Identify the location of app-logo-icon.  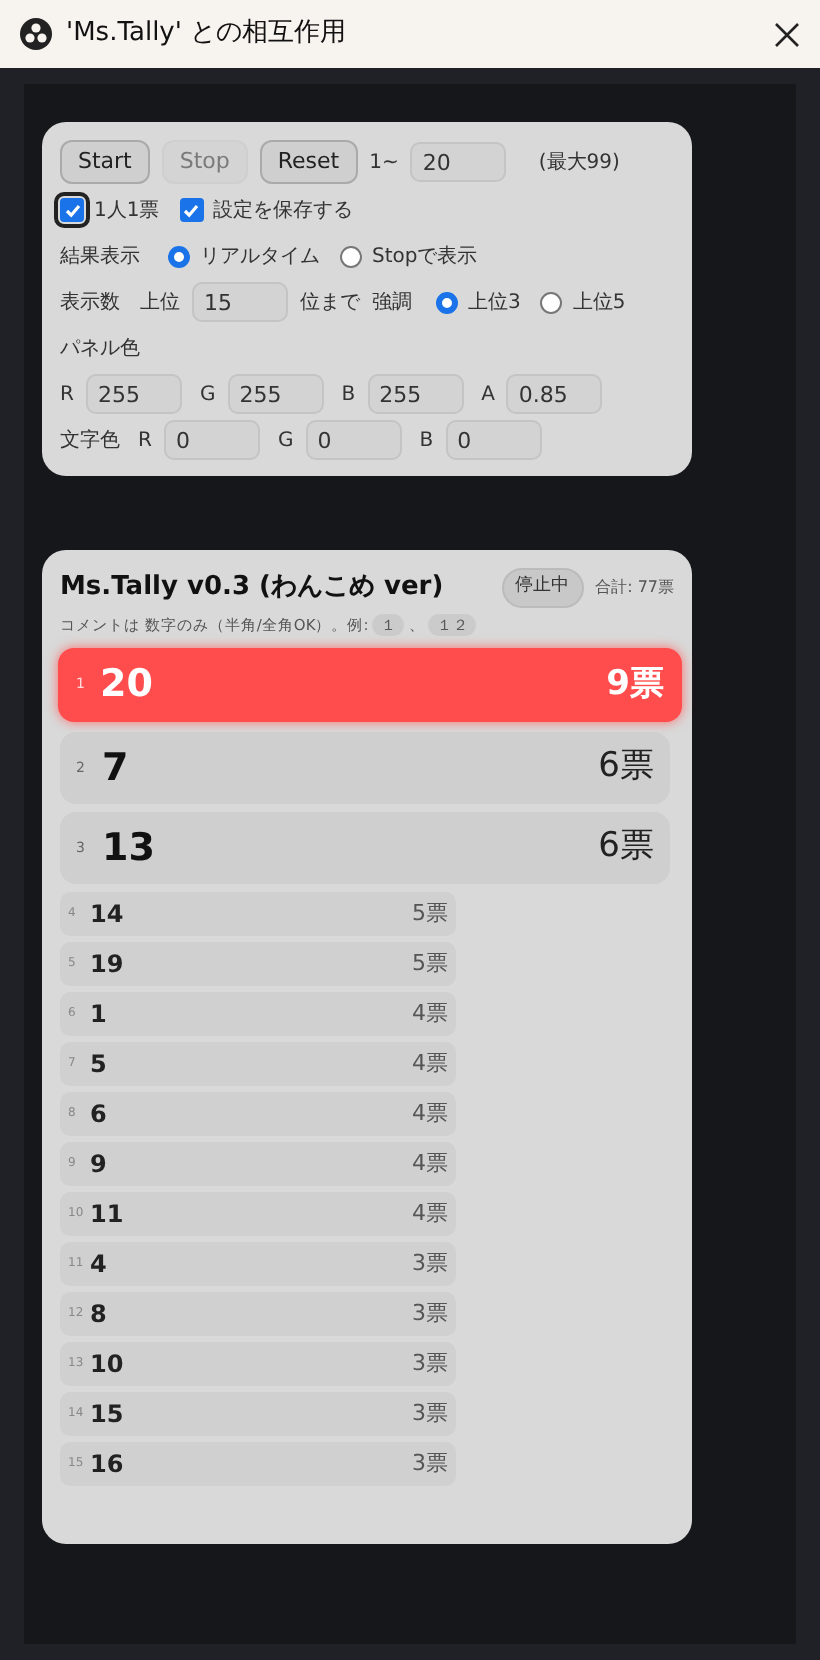
(36, 34).